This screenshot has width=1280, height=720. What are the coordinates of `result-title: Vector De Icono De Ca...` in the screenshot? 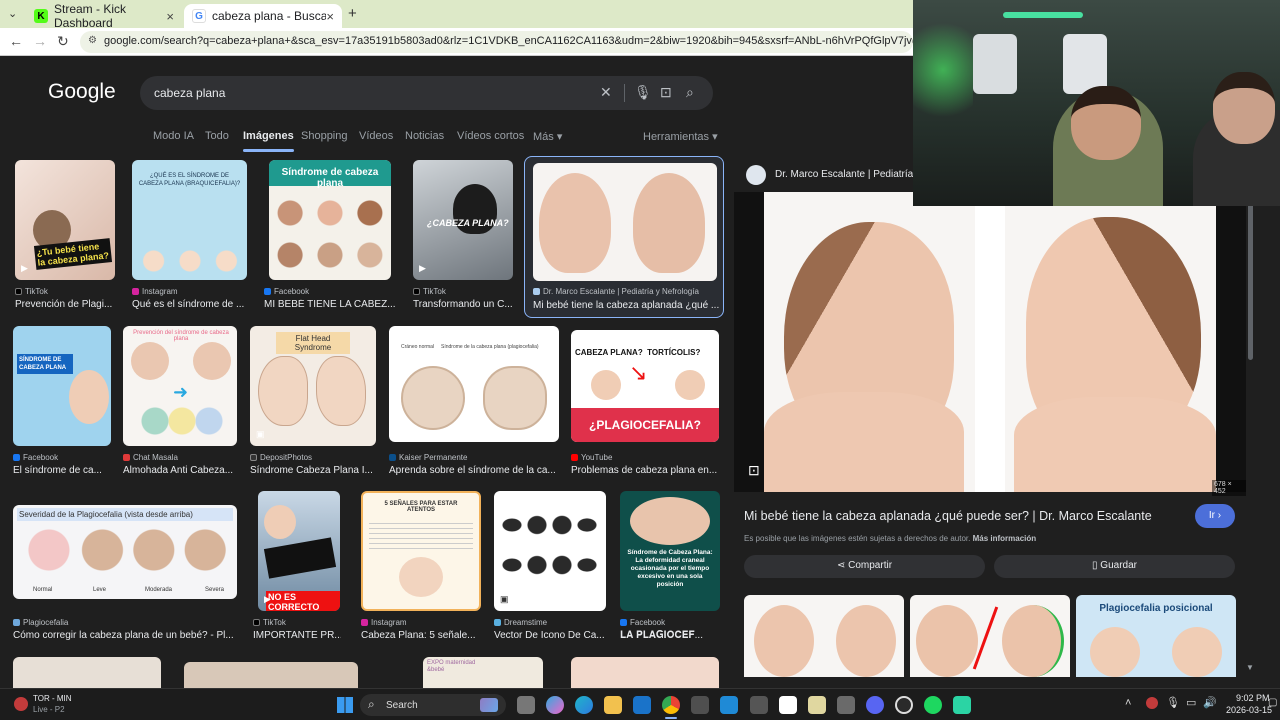 It's located at (550, 635).